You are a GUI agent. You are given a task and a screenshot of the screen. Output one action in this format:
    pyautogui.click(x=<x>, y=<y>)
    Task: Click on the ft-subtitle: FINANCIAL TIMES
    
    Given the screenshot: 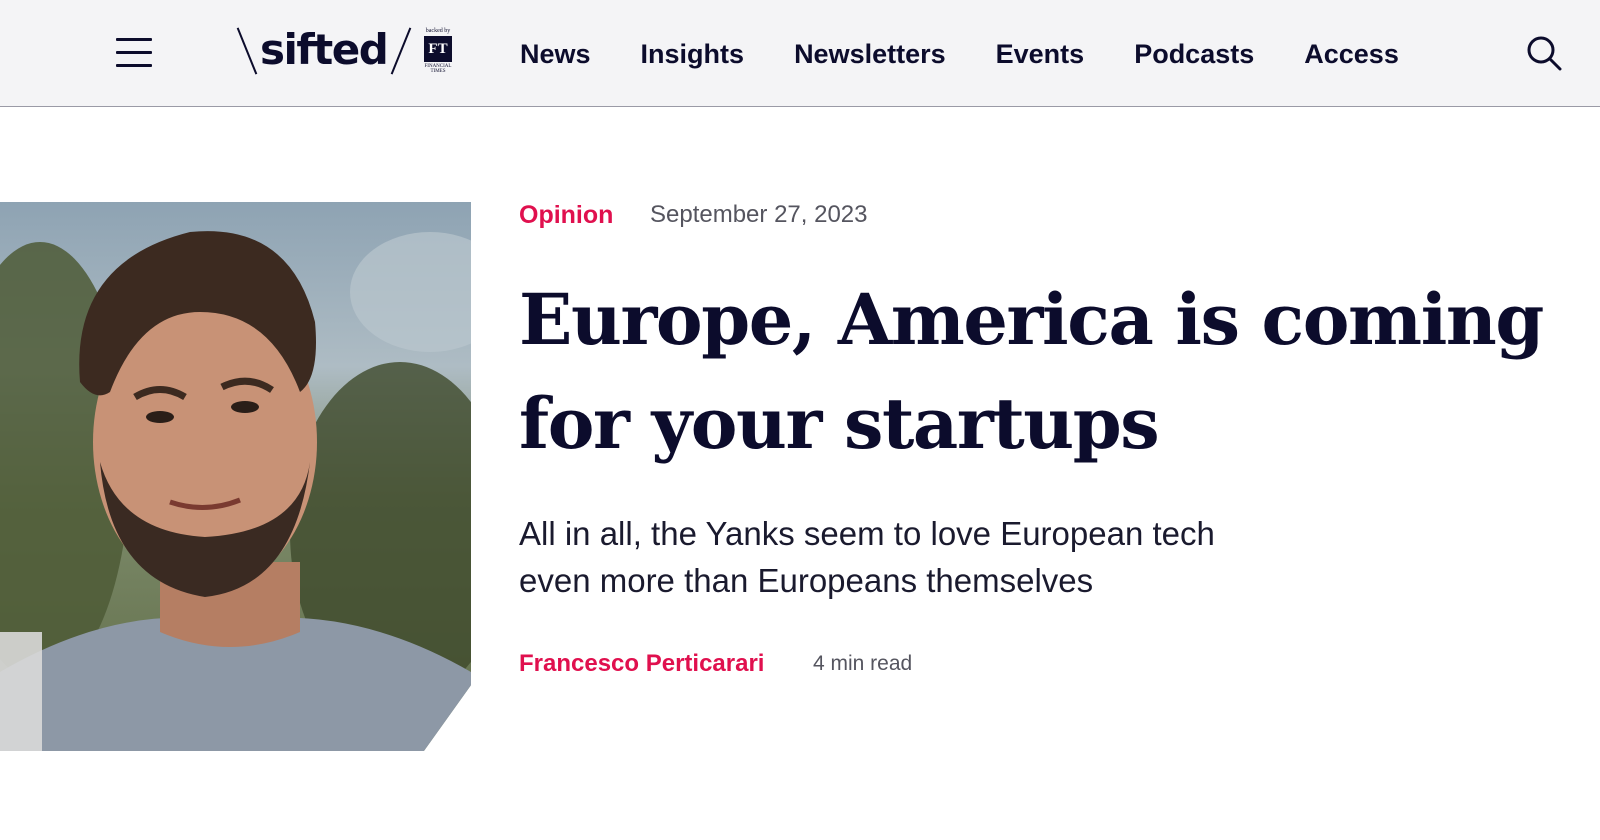 What is the action you would take?
    pyautogui.click(x=438, y=69)
    